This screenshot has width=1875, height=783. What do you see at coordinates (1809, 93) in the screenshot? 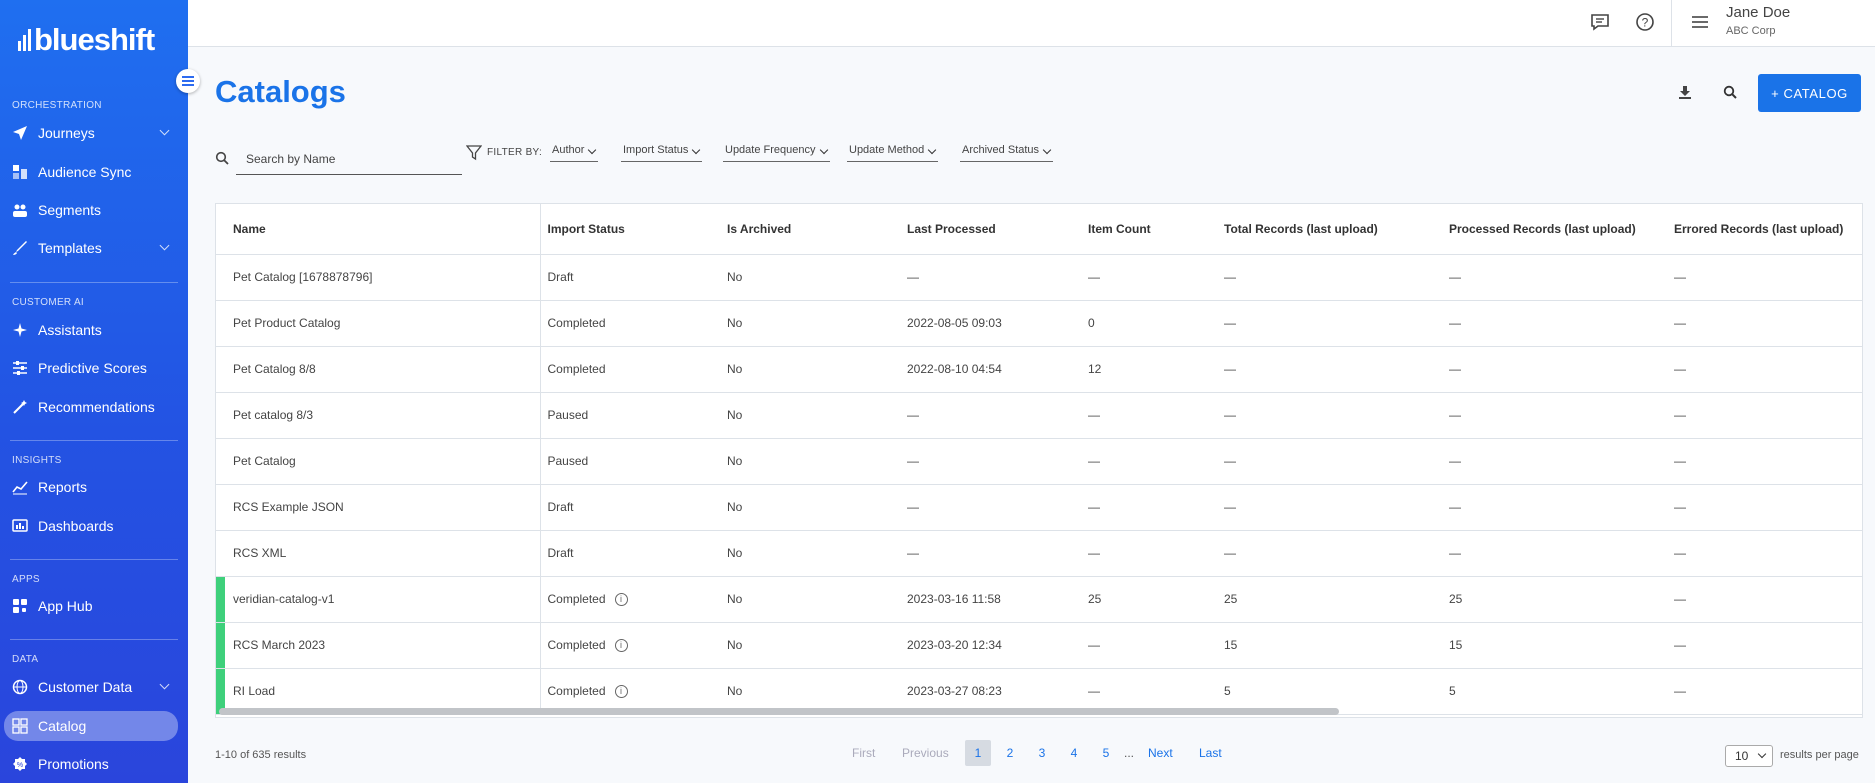
I see `add-catalog-button: + CATALOG` at bounding box center [1809, 93].